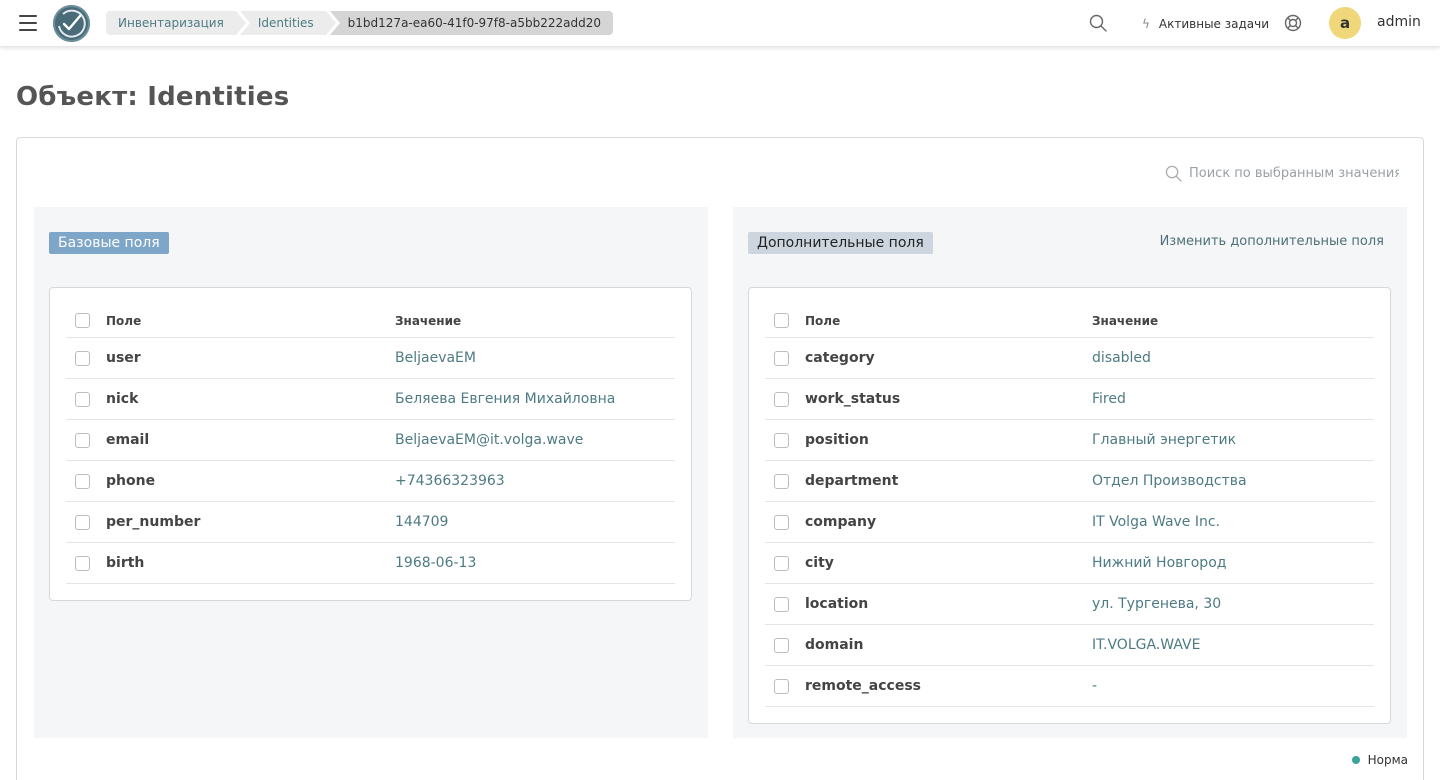 The height and width of the screenshot is (780, 1440). What do you see at coordinates (153, 522) in the screenshot?
I see `field-name: per_number` at bounding box center [153, 522].